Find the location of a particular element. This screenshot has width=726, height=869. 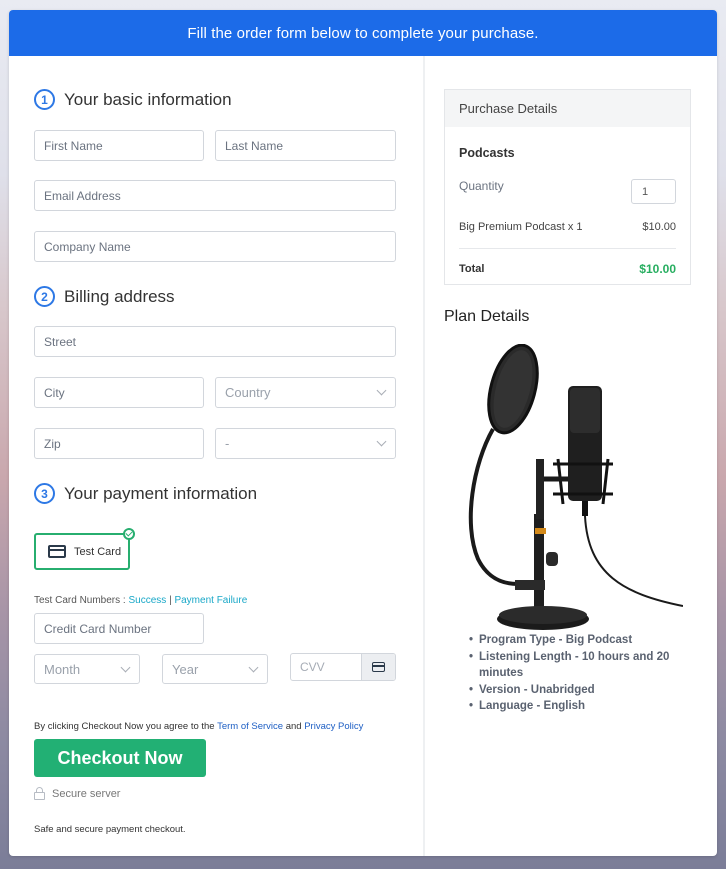

podcast-microphone-image is located at coordinates (575, 487).